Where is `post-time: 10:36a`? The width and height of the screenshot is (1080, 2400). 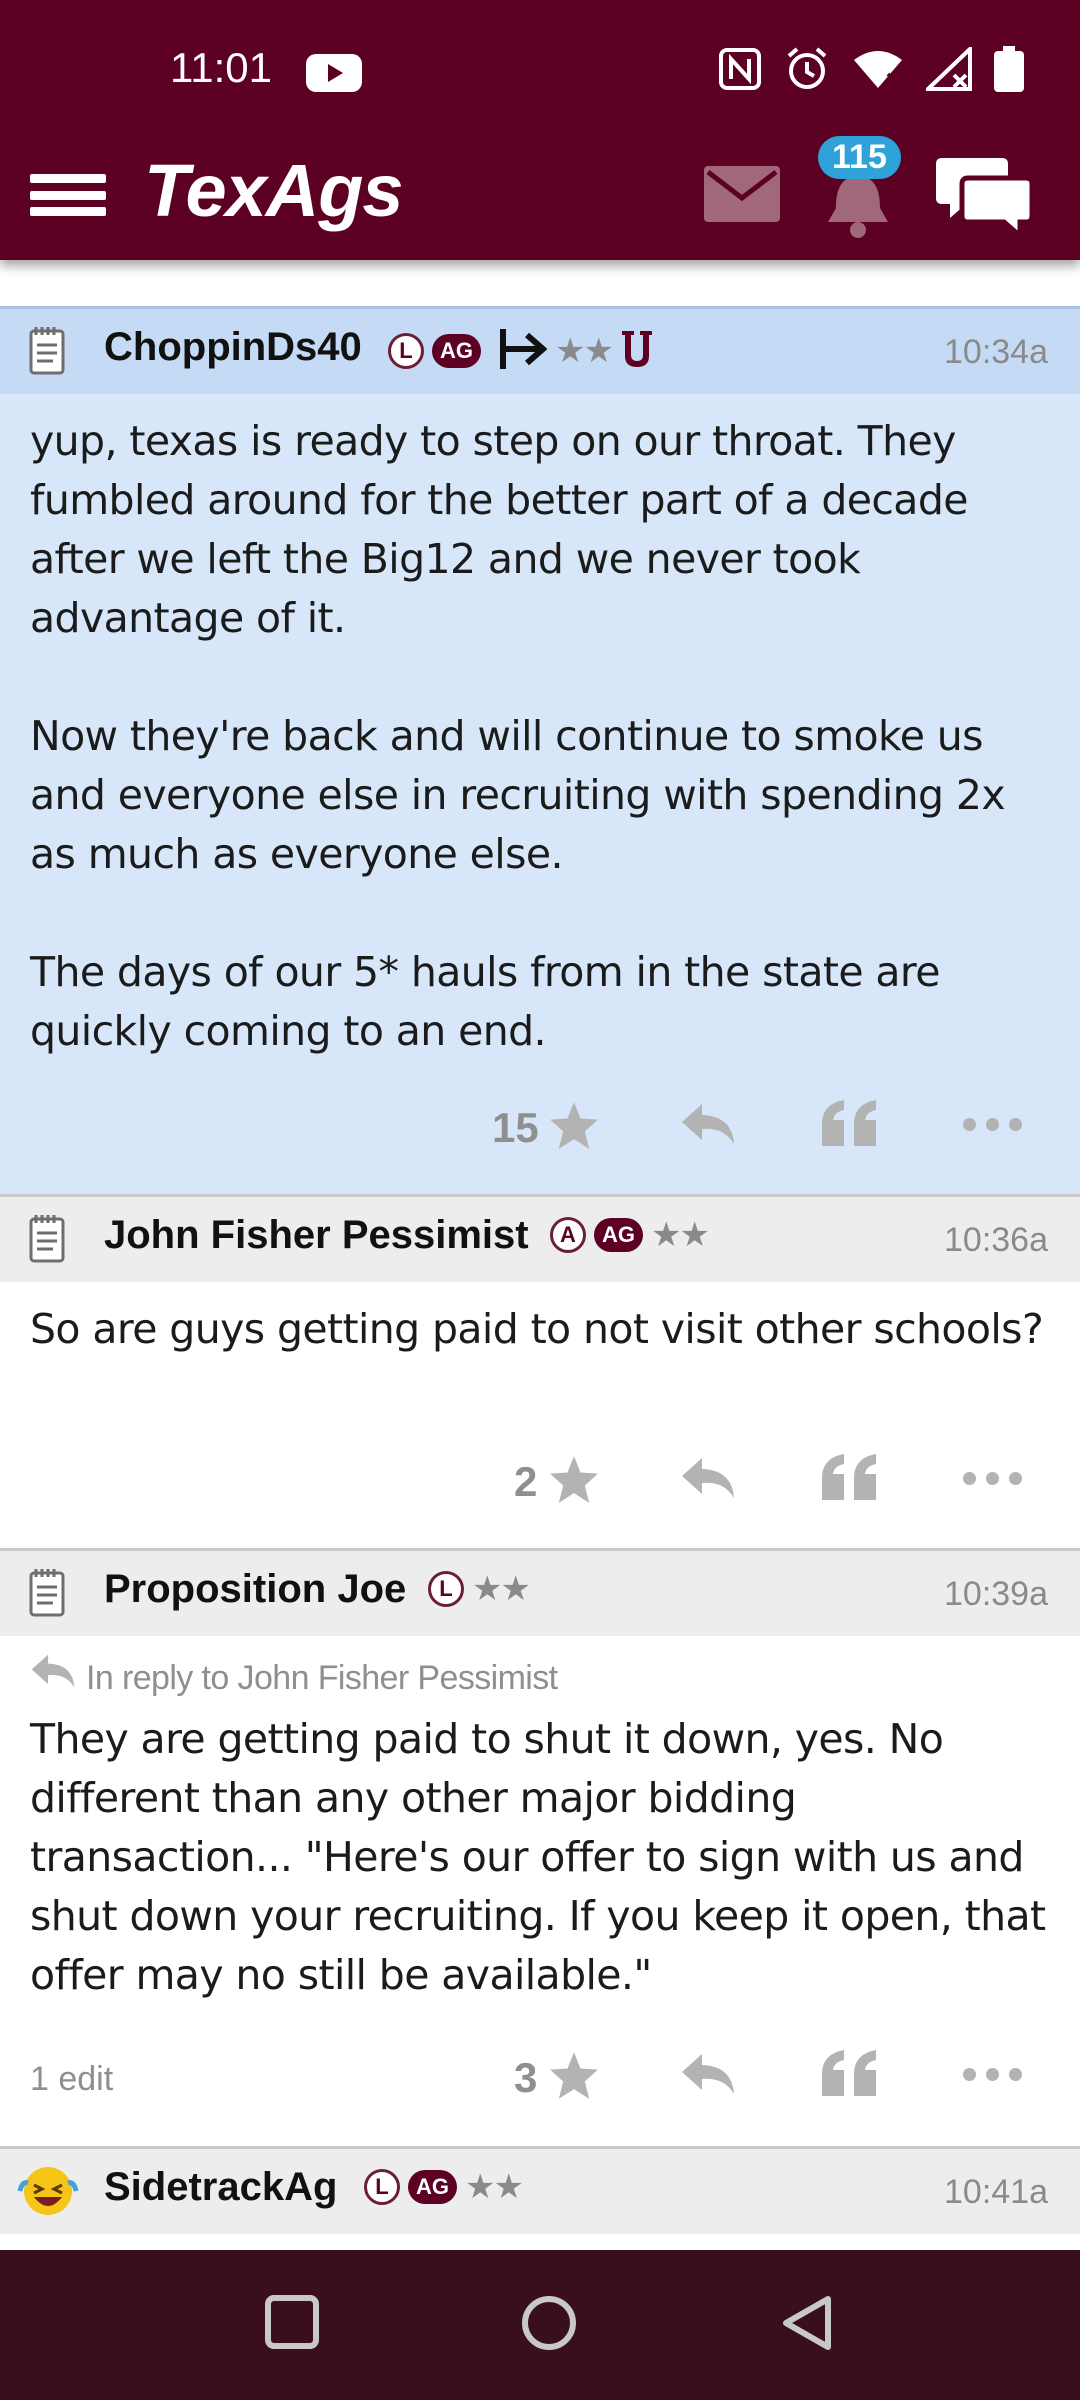
post-time: 10:36a is located at coordinates (996, 1240).